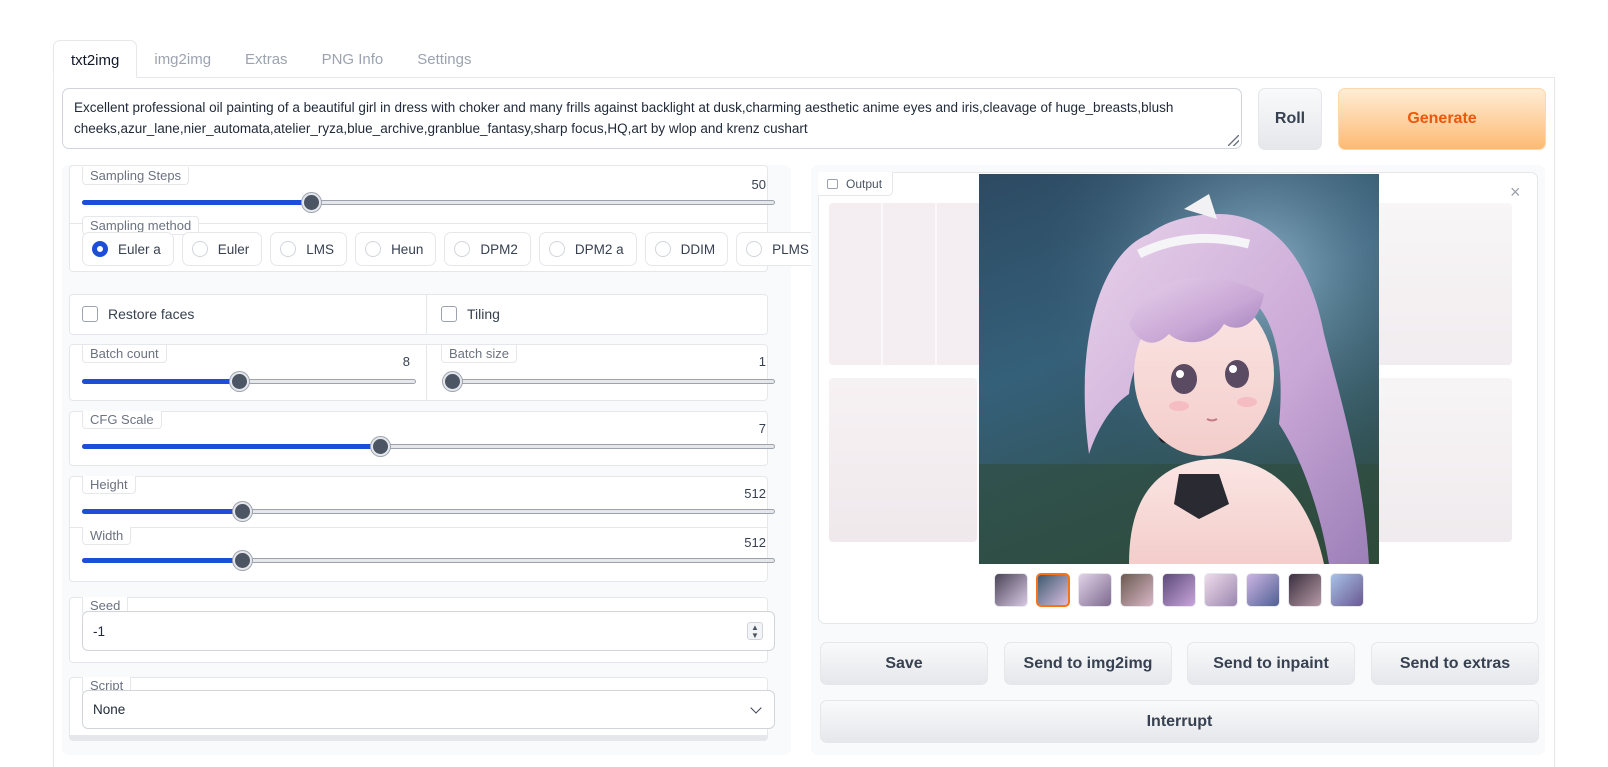  Describe the element at coordinates (733, 542) in the screenshot. I see `width-value: 512` at that location.